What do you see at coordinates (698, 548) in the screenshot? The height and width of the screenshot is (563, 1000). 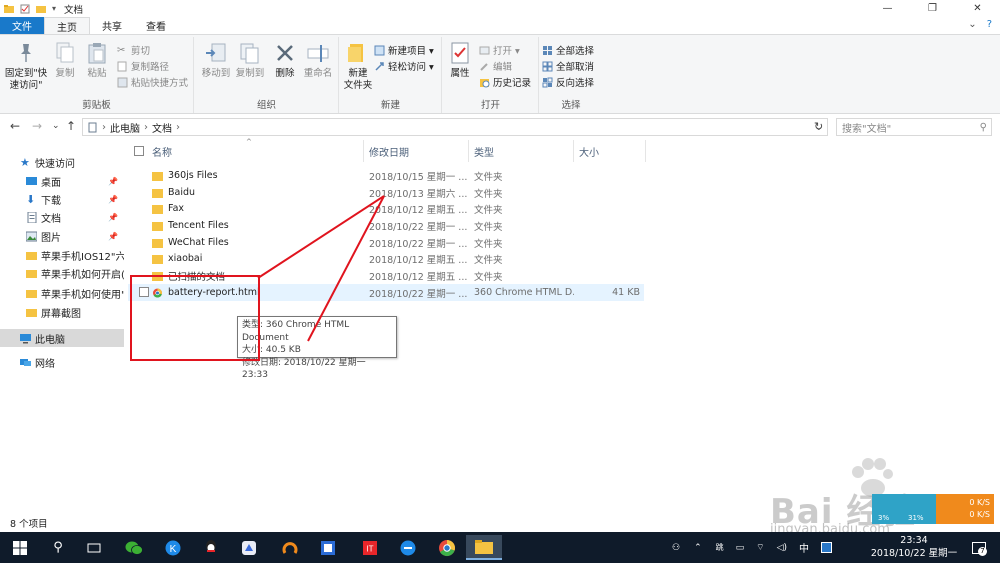 I see `show-hidden-icons: ⌃` at bounding box center [698, 548].